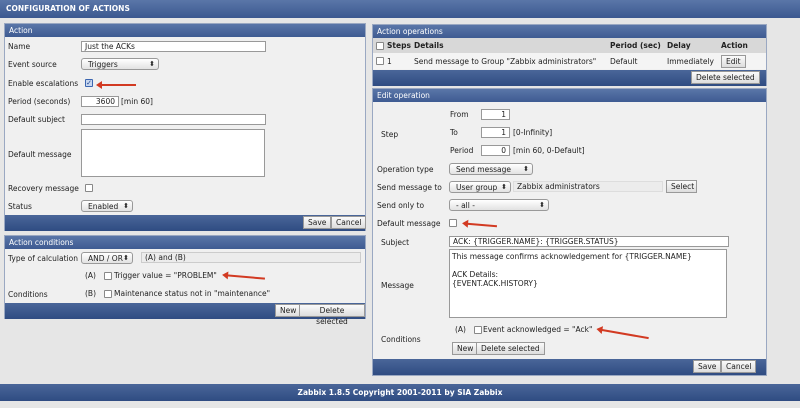 This screenshot has height=408, width=800. Describe the element at coordinates (90, 293) in the screenshot. I see `condition-tag: (B)` at that location.